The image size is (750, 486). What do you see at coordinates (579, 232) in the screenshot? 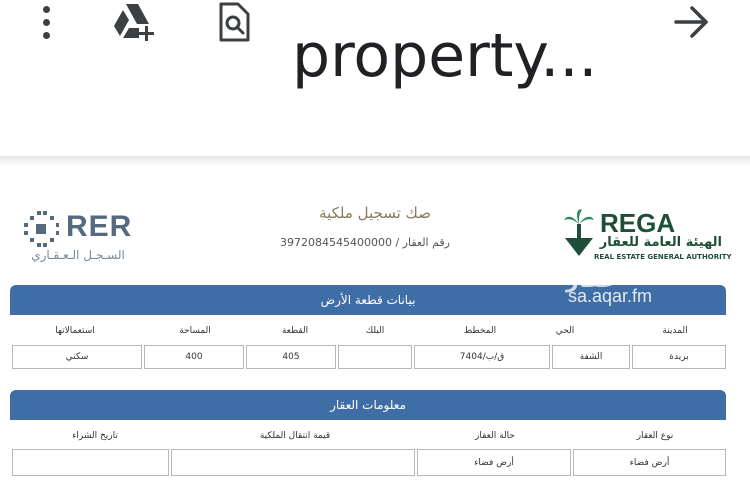
I see `palm-tree-icon` at bounding box center [579, 232].